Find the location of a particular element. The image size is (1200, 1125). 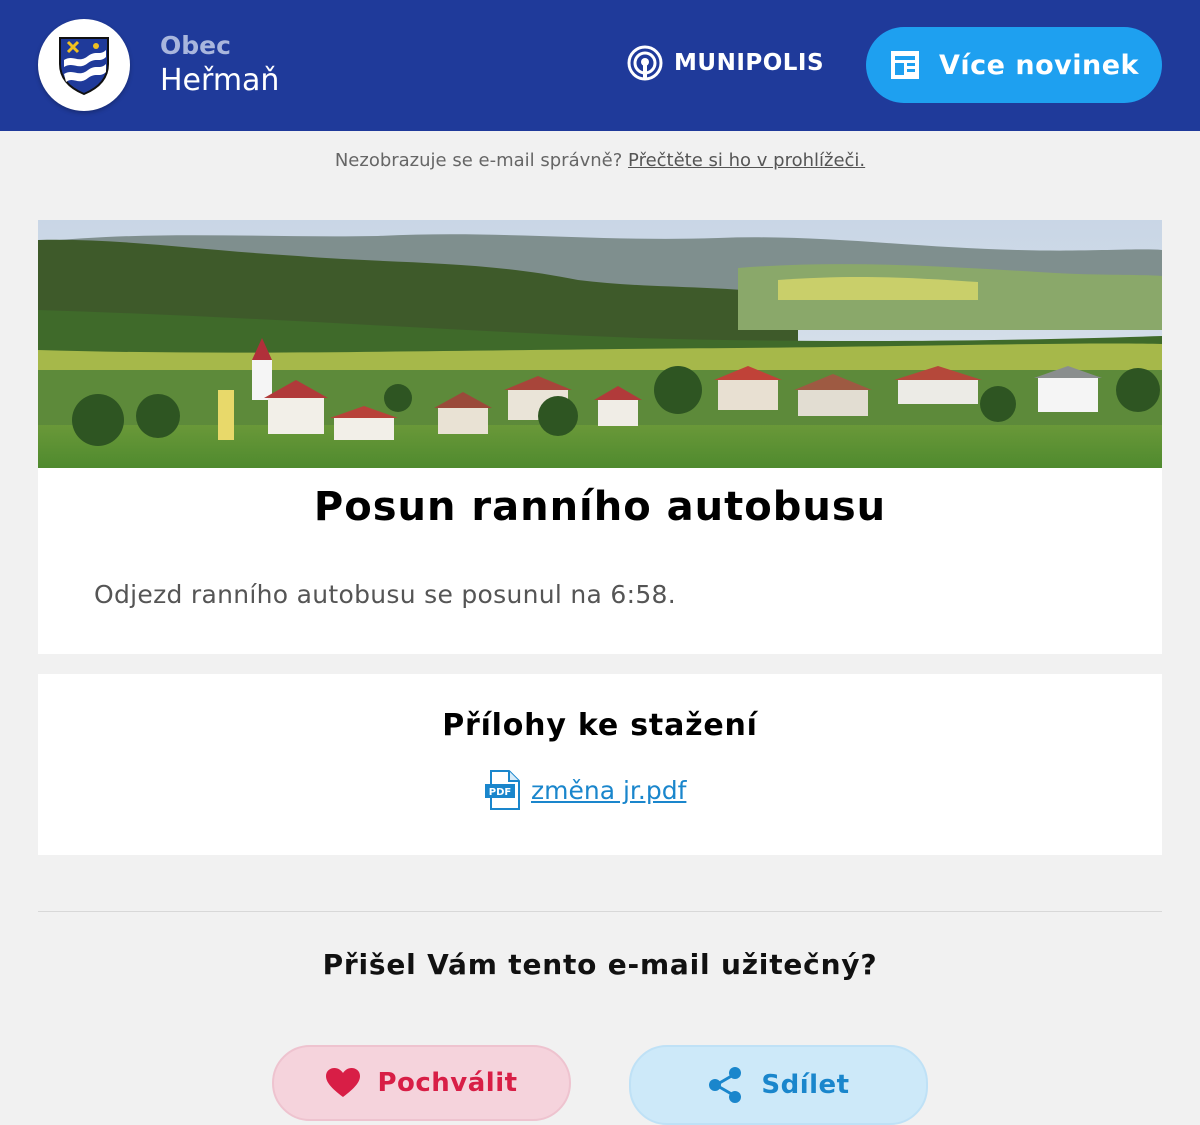

feedback-question: Přišel Vám tento e-mail užitečný? is located at coordinates (600, 964).